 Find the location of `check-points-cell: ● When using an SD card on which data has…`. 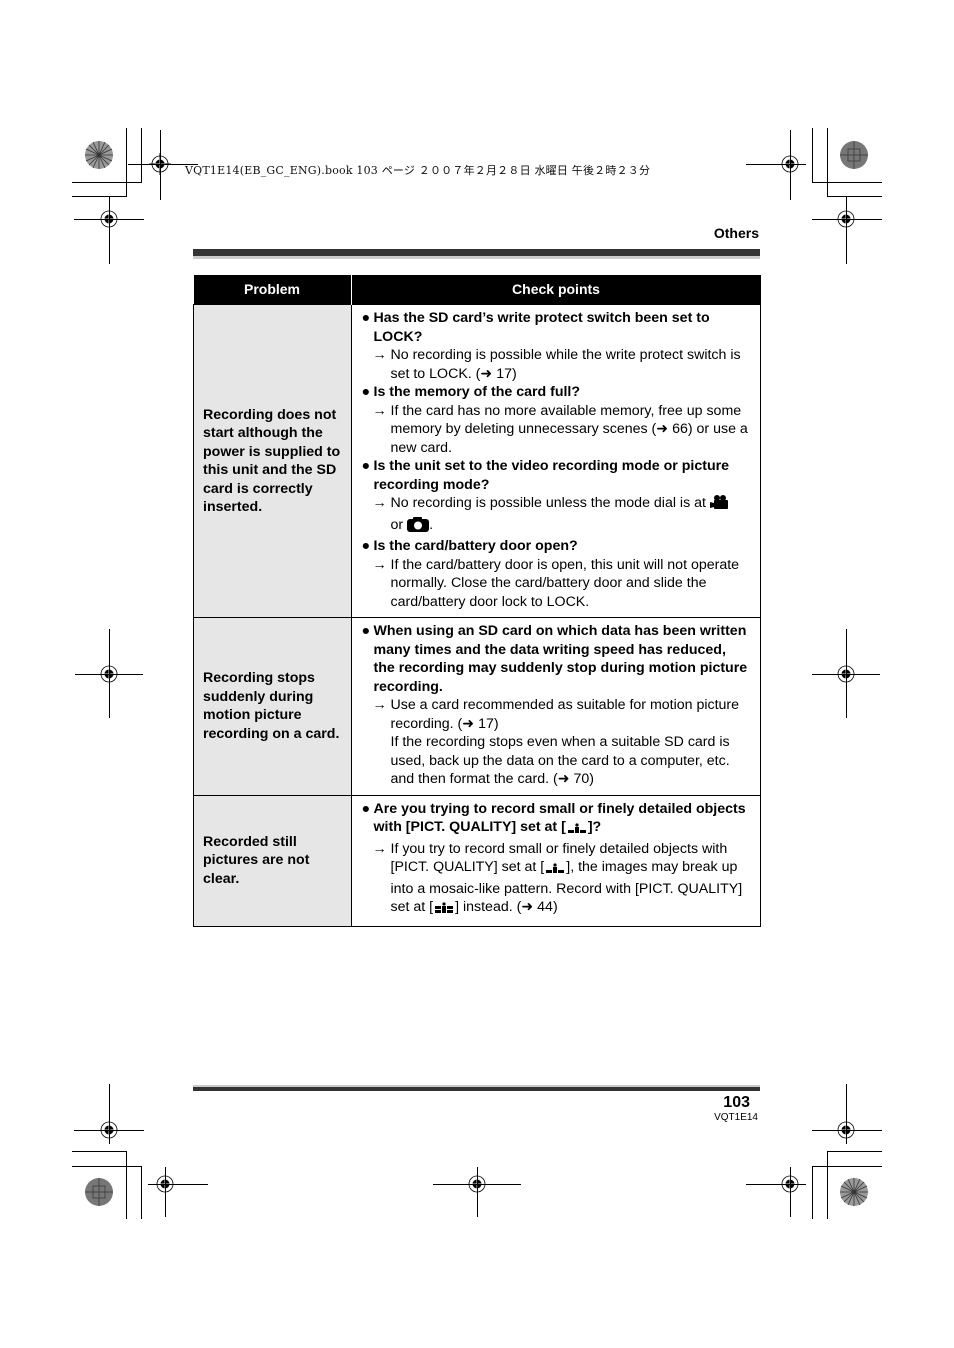

check-points-cell: ● When using an SD card on which data has… is located at coordinates (555, 706).